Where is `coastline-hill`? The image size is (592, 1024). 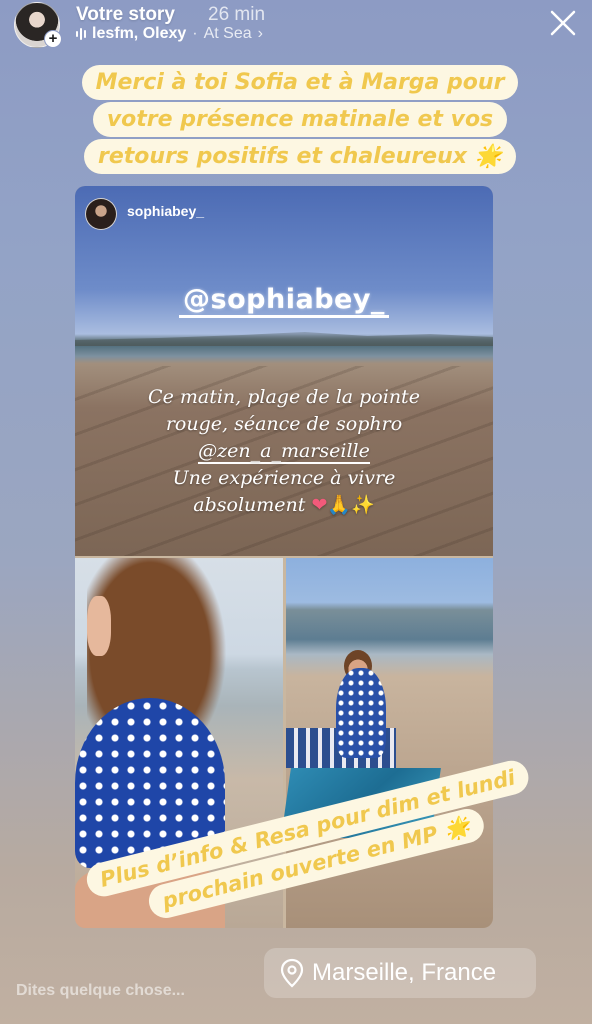
coastline-hill is located at coordinates (284, 339).